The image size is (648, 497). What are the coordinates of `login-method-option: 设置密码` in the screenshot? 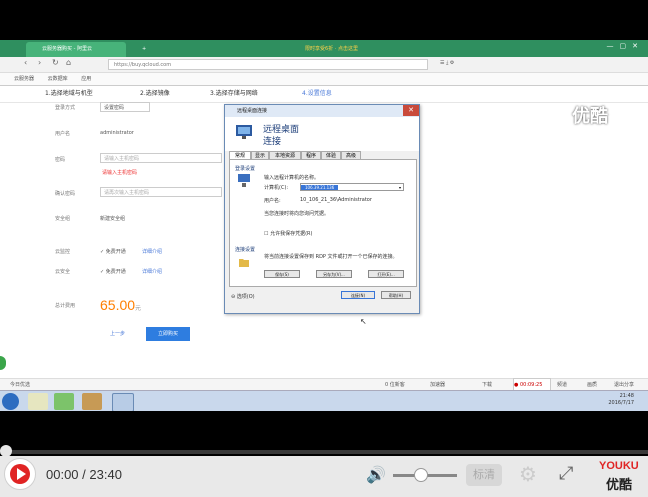 It's located at (125, 107).